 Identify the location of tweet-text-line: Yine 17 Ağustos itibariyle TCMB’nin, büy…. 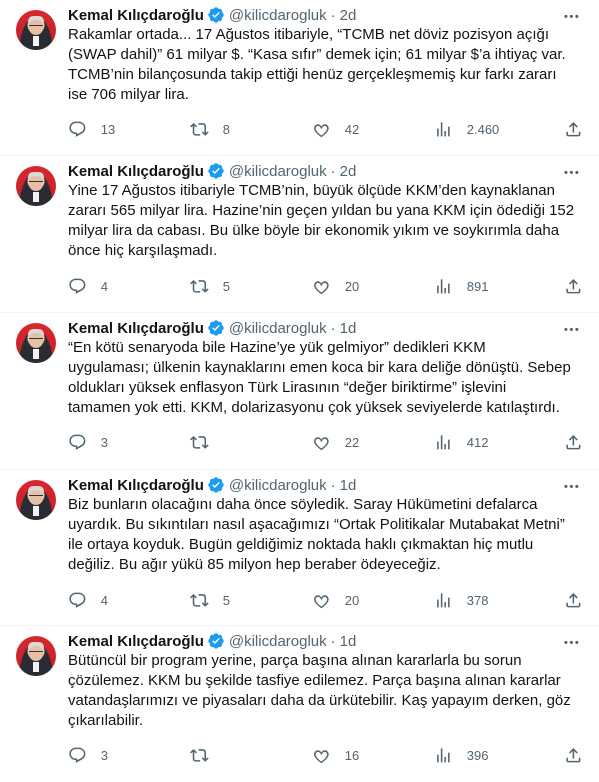
(311, 190).